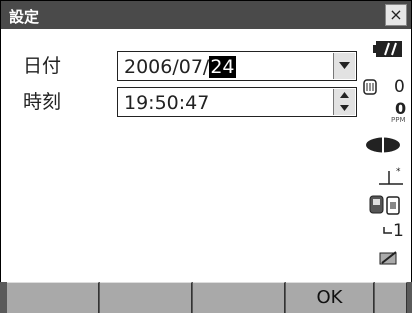 Image resolution: width=412 pixels, height=313 pixels. I want to click on time-spinner, so click(344, 102).